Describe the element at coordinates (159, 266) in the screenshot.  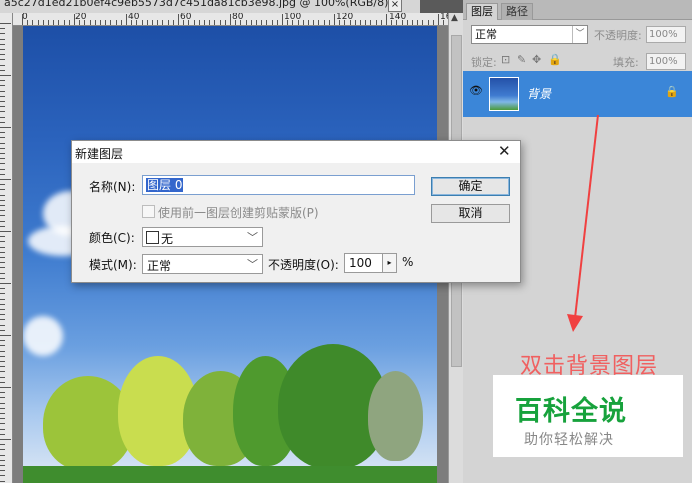
I see `mode-value: 正常` at that location.